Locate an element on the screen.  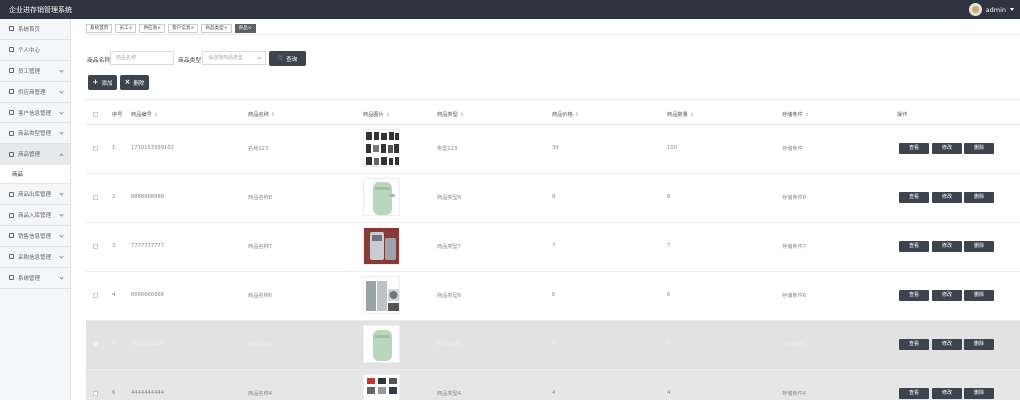
header-storage: 存储条件 ⇕ is located at coordinates (795, 114).